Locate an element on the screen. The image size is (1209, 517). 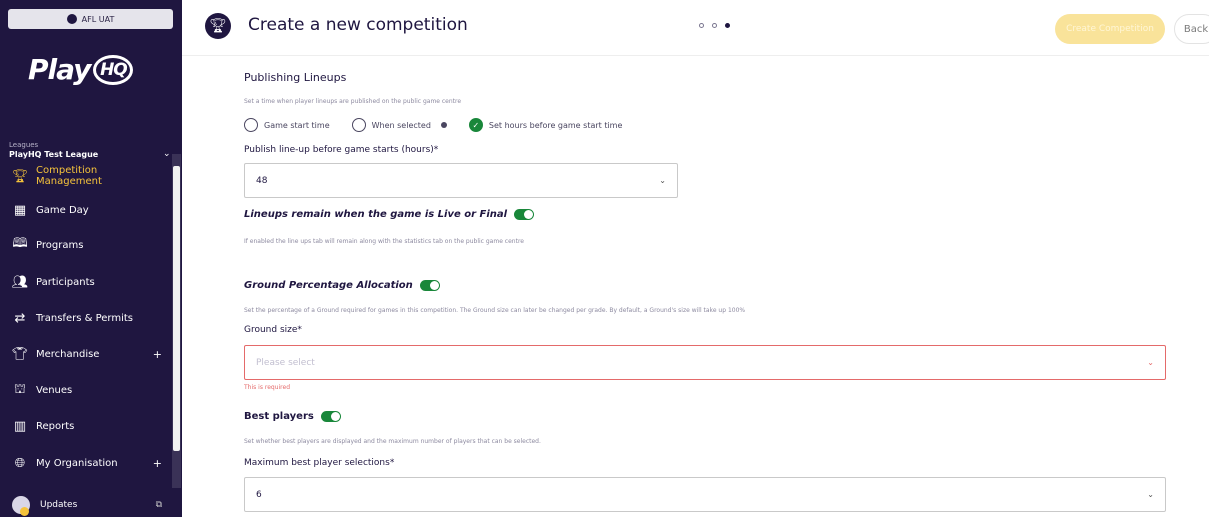
step-indicator is located at coordinates (714, 25).